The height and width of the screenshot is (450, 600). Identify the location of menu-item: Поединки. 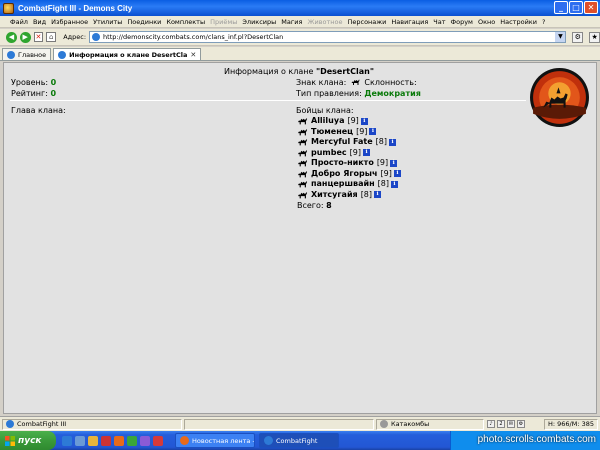
(144, 22).